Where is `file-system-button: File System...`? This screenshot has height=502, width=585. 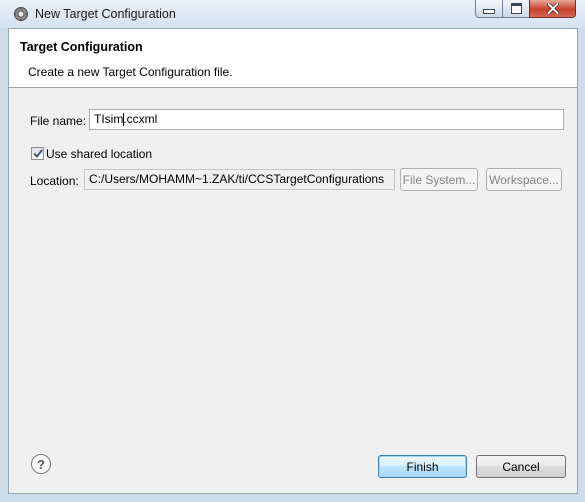
file-system-button: File System... is located at coordinates (439, 179).